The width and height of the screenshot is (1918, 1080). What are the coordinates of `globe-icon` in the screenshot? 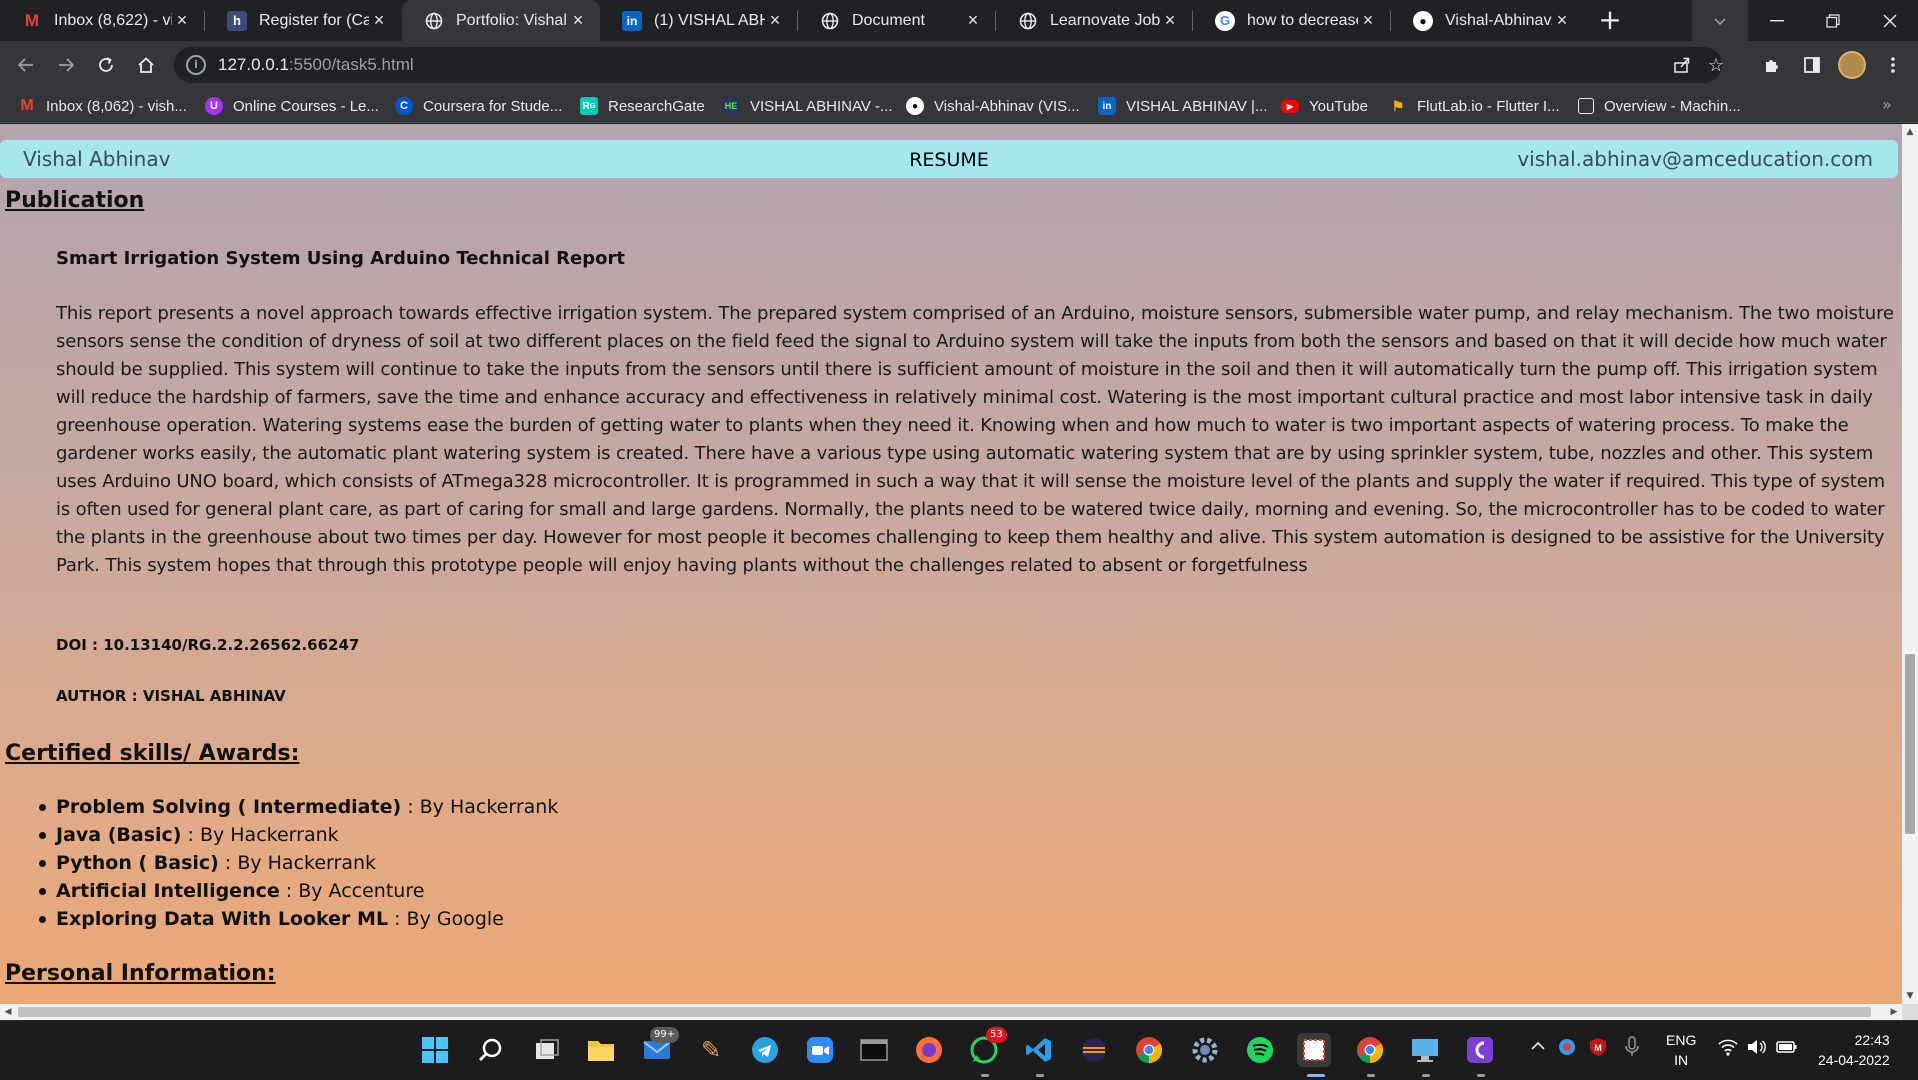 It's located at (830, 21).